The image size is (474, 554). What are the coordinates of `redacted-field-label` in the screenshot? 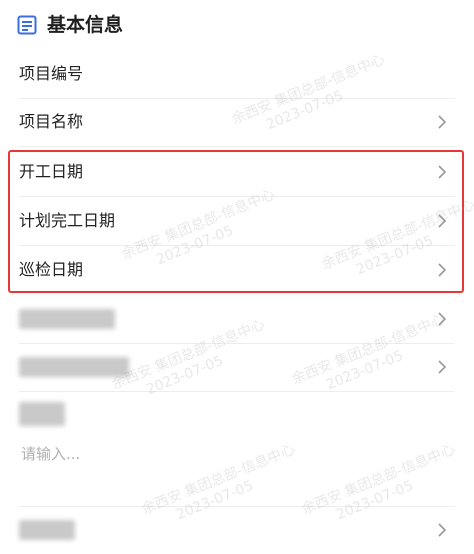 It's located at (42, 414).